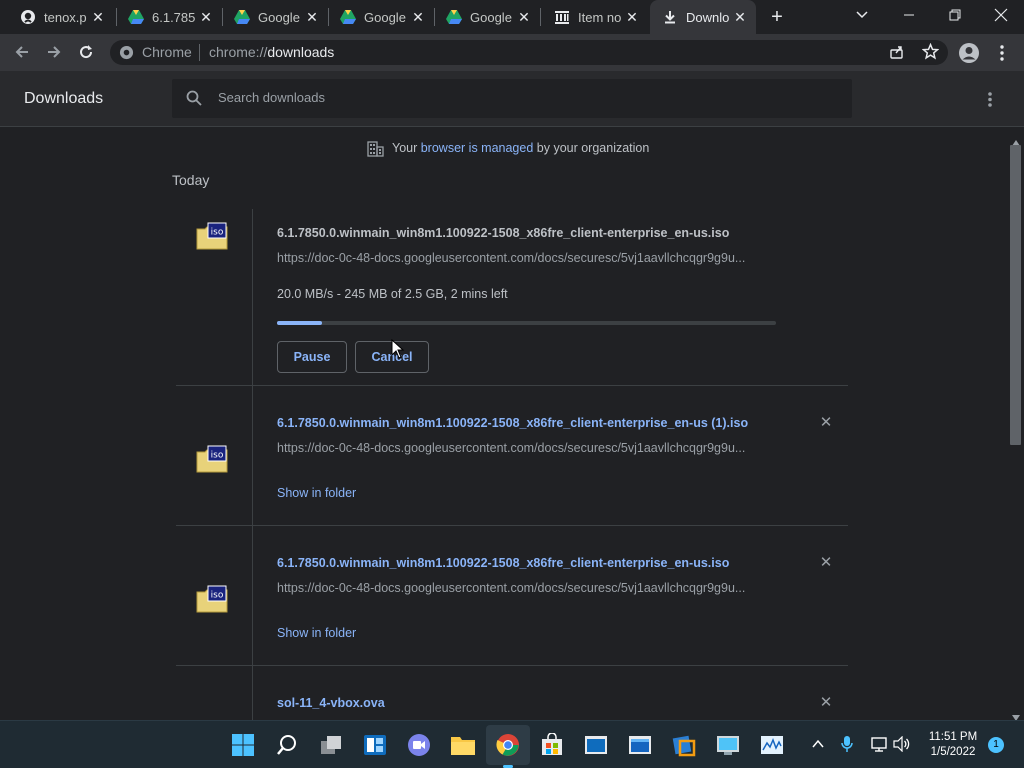 Image resolution: width=1024 pixels, height=768 pixels. Describe the element at coordinates (969, 53) in the screenshot. I see `profile-avatar-icon` at that location.